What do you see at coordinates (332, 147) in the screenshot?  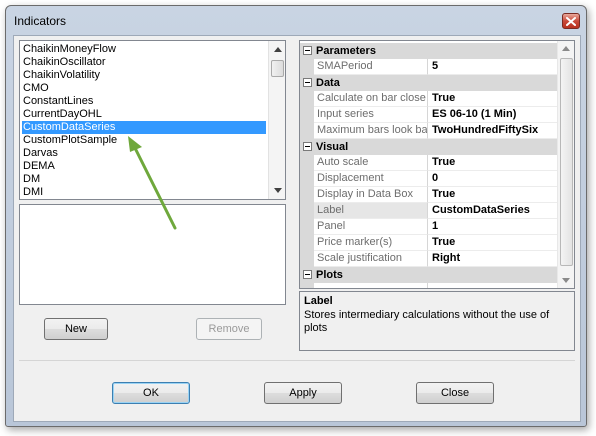 I see `category-label: Visual` at bounding box center [332, 147].